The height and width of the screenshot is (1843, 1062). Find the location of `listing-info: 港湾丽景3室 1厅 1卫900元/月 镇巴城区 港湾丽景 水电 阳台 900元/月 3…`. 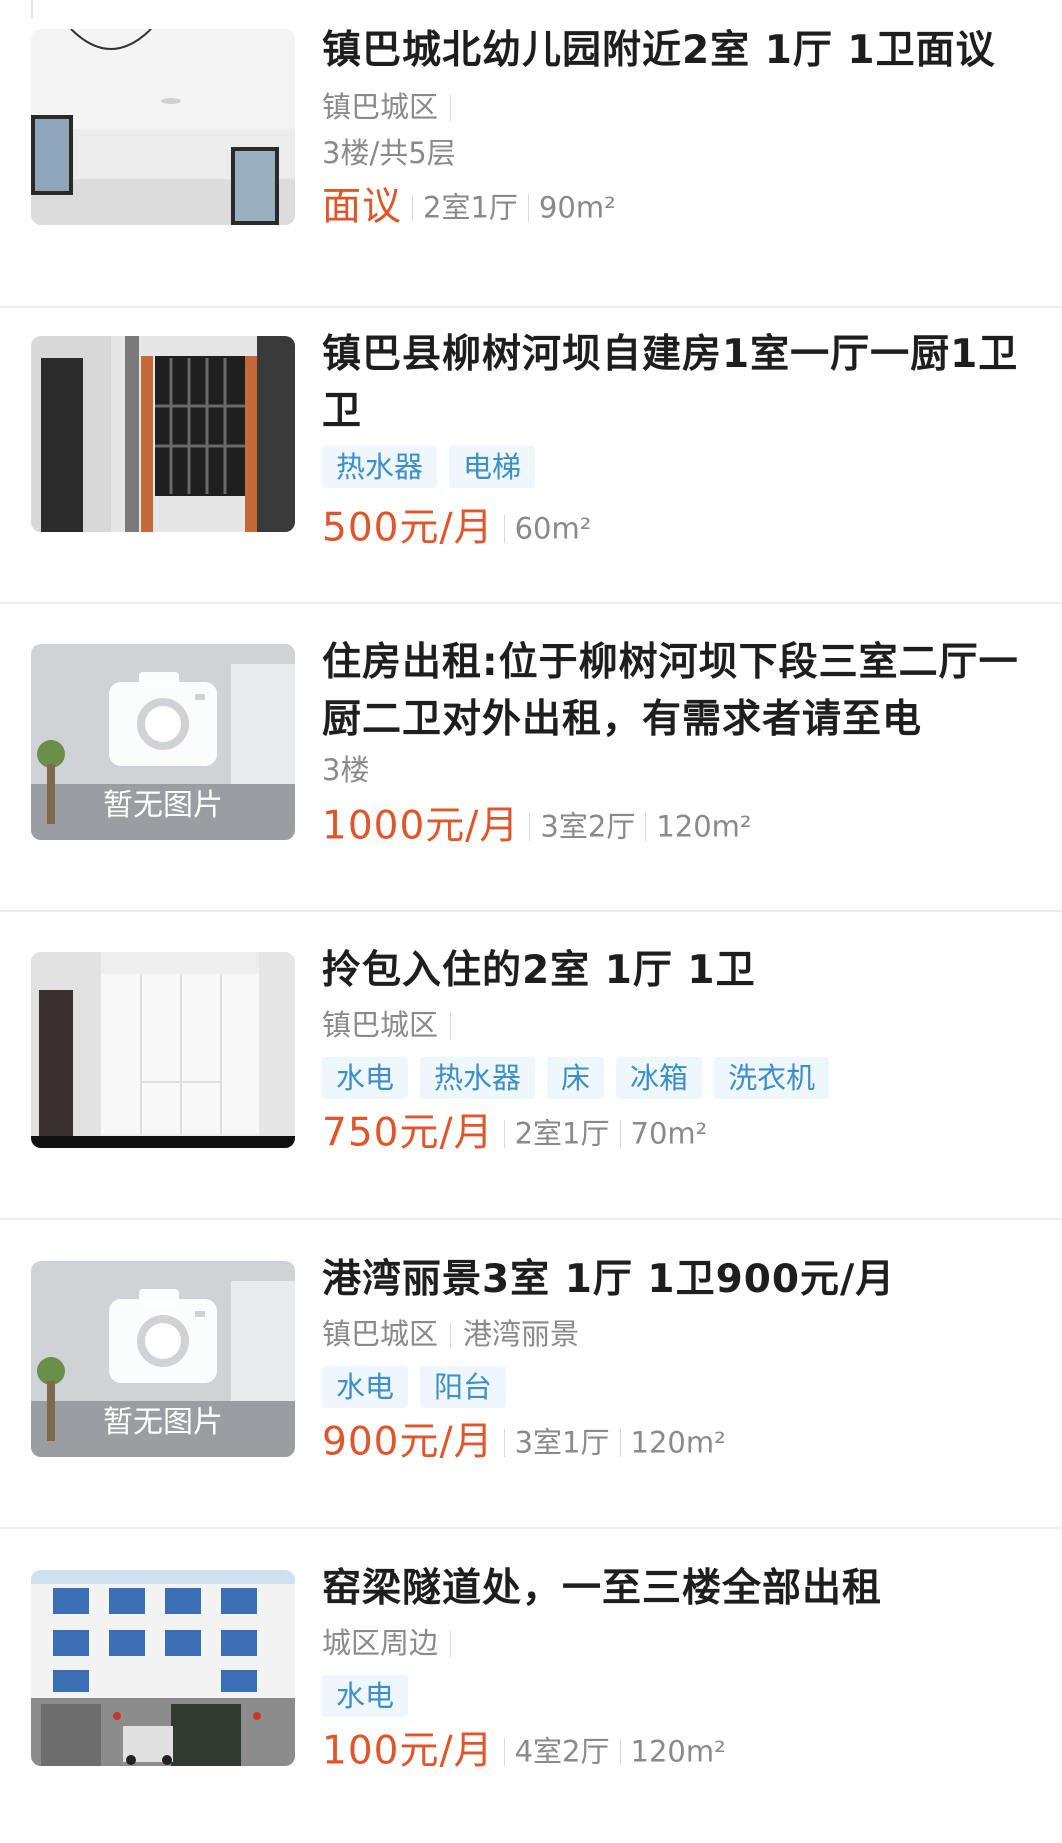

listing-info: 港湾丽景3室 1厅 1卫900元/月 镇巴城区 港湾丽景 水电 阳台 900元/月 3… is located at coordinates (682, 1360).